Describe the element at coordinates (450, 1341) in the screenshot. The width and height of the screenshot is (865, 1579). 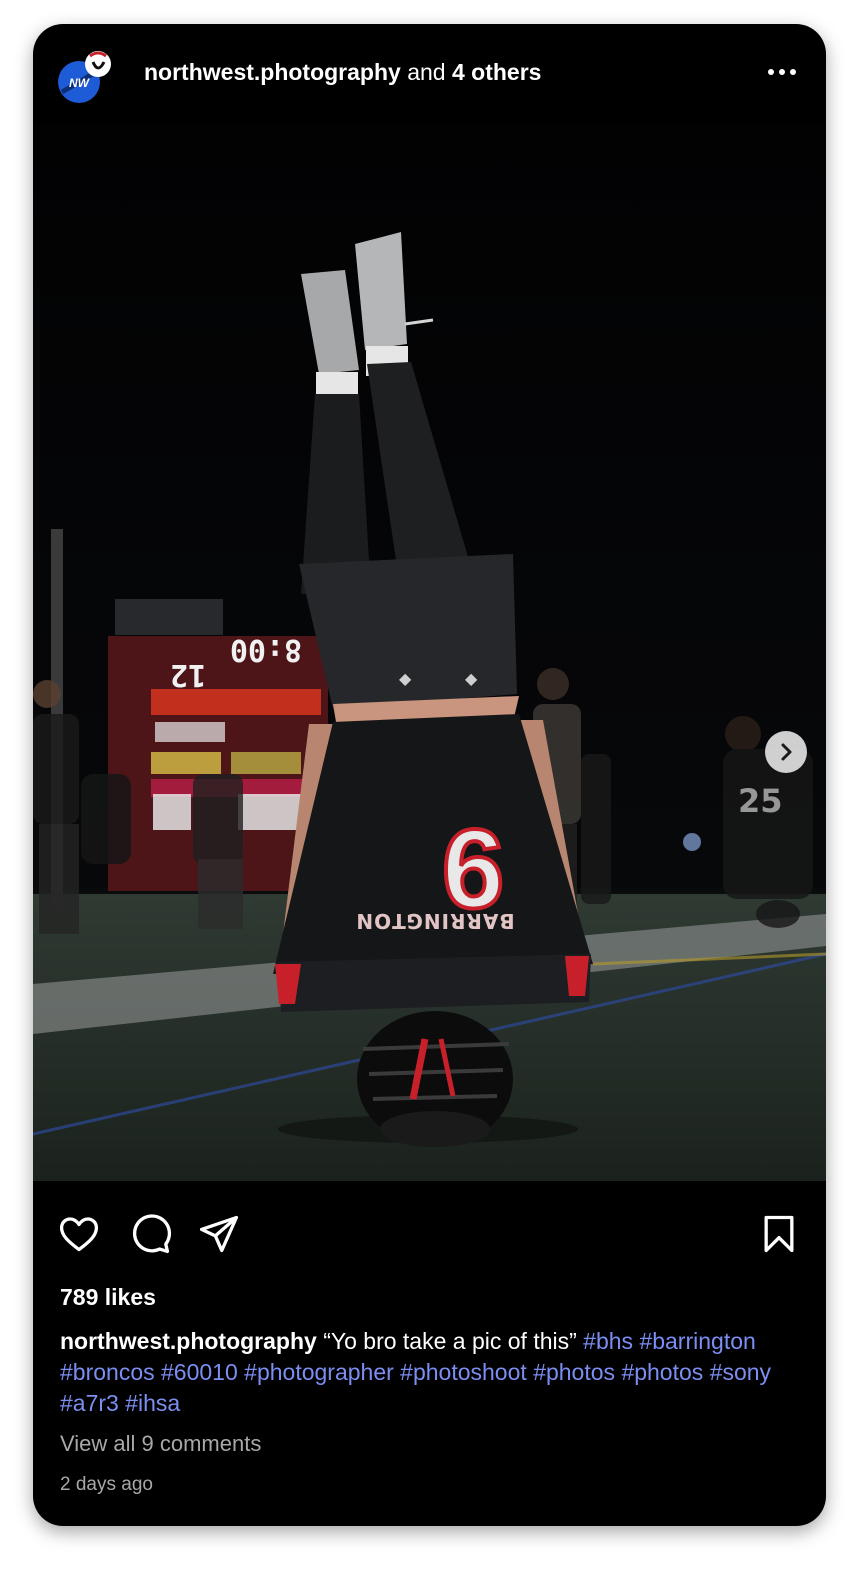
I see `caption-text: “Yo bro take a pic of this”` at that location.